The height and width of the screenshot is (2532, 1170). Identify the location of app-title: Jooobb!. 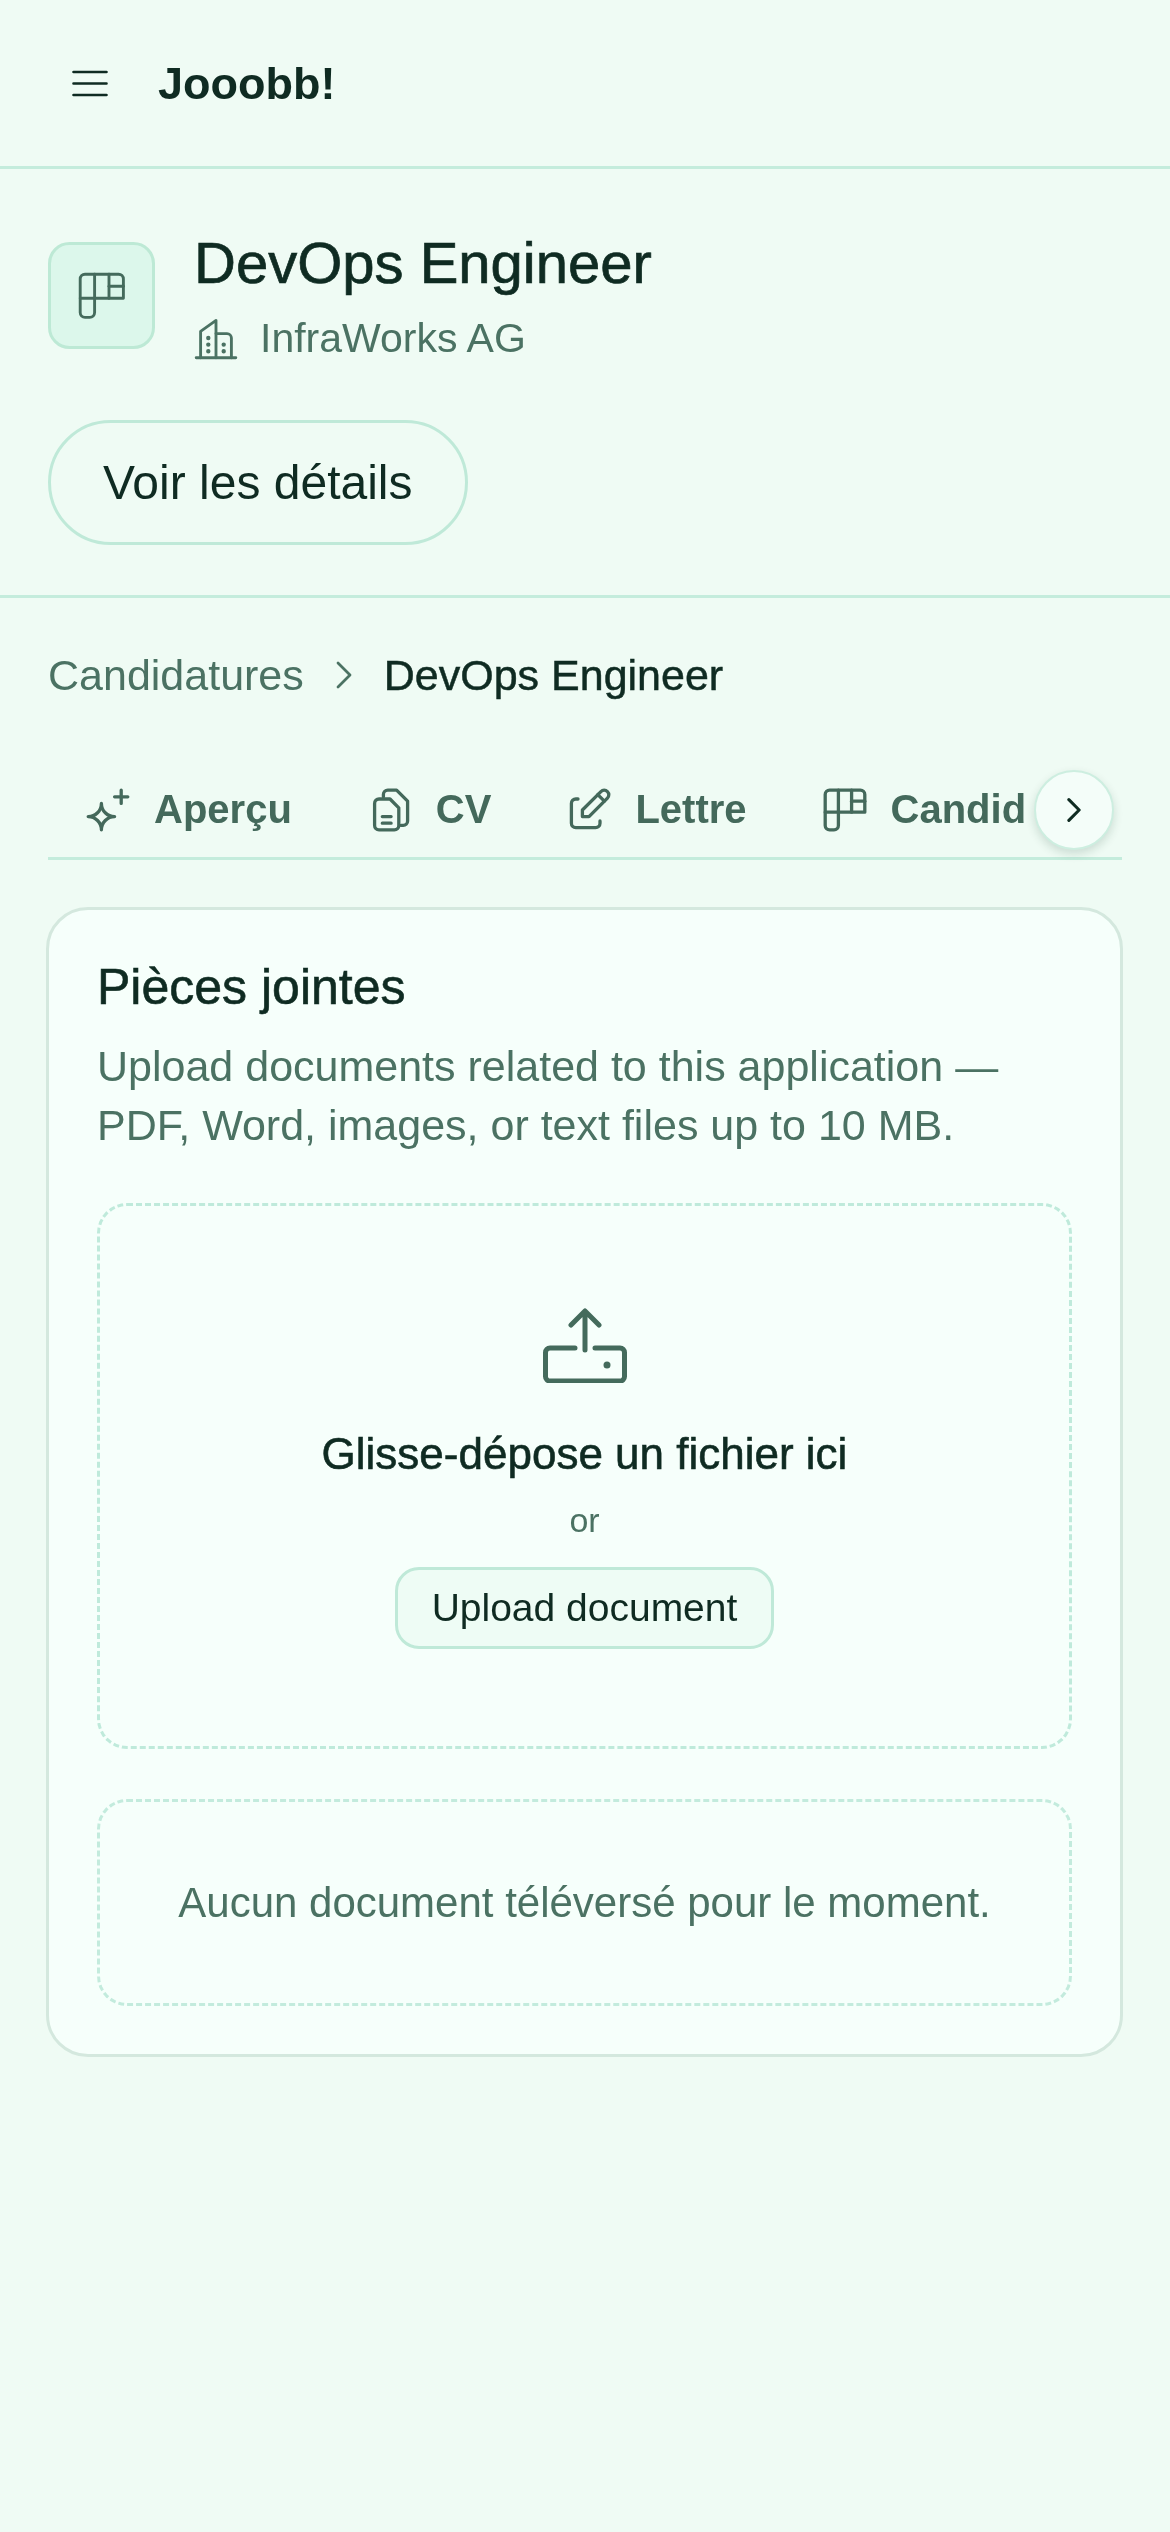
(247, 83).